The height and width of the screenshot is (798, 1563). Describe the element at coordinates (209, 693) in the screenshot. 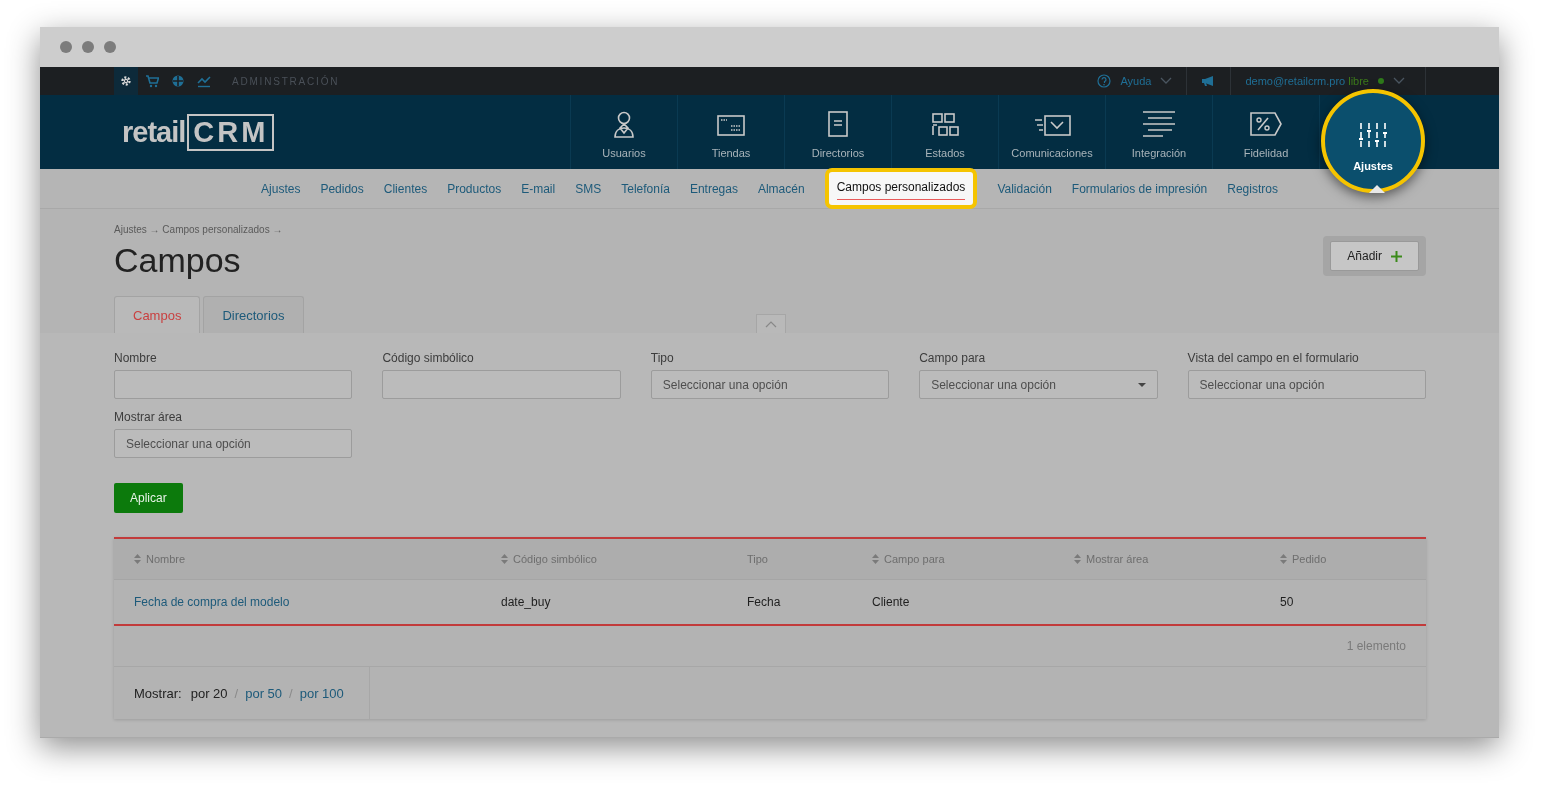

I see `page-size-link: por 20` at that location.